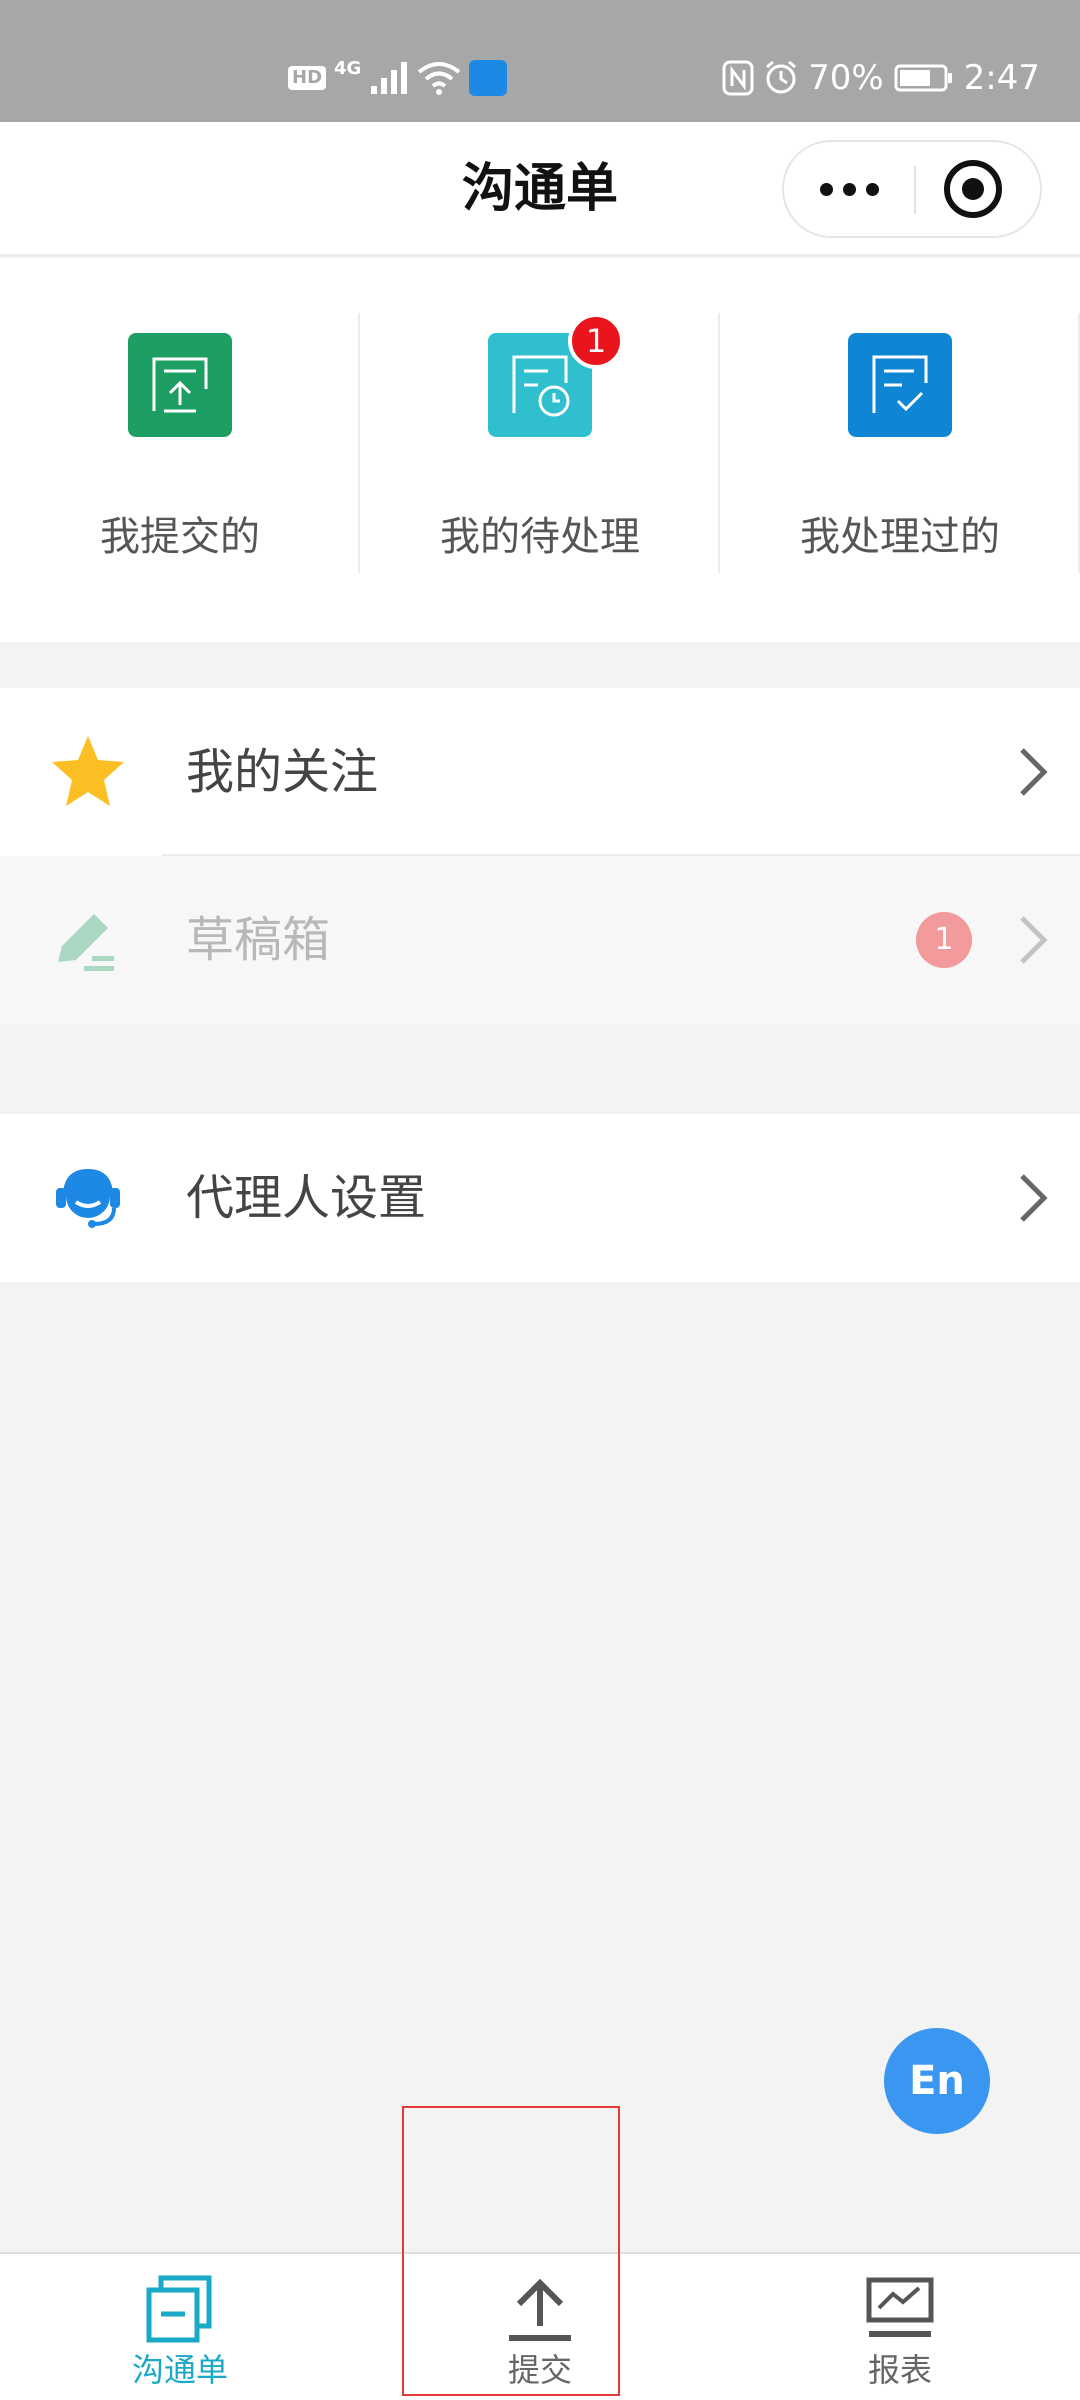  What do you see at coordinates (1001, 78) in the screenshot?
I see `clock-time: 2:47` at bounding box center [1001, 78].